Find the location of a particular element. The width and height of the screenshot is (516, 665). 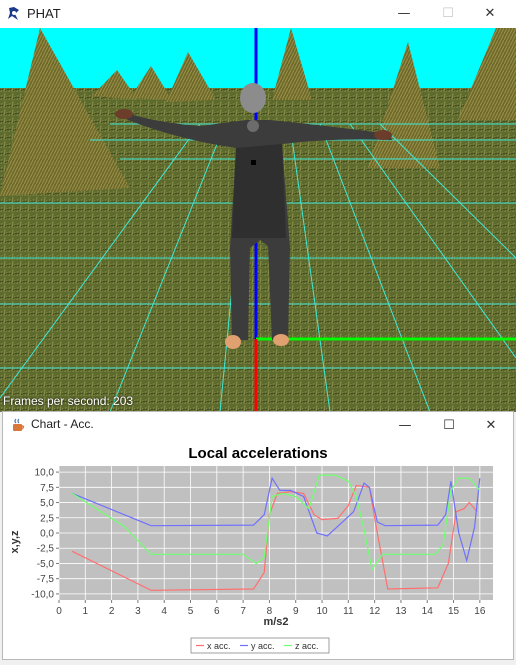

y-tick-label: -5,0 is located at coordinates (46, 564).